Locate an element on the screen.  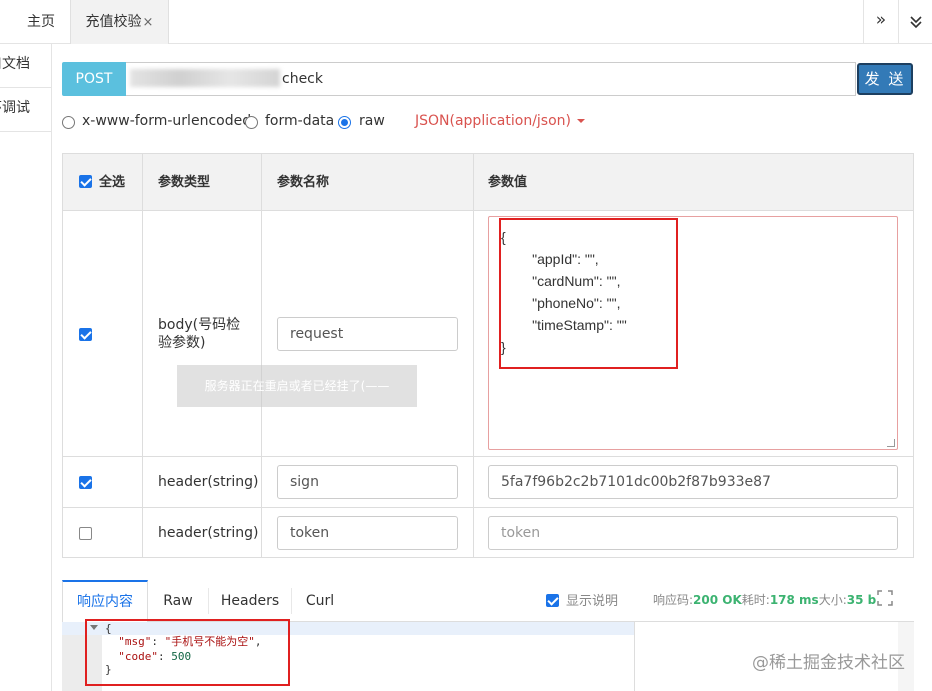
tab-headers-label: Headers is located at coordinates (250, 601).